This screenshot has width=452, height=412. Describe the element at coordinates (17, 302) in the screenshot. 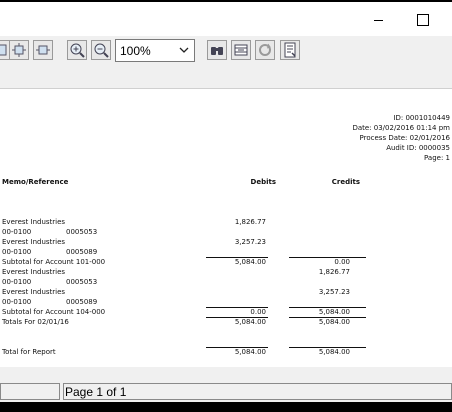

I see `row-9-memo: 00-0100` at that location.